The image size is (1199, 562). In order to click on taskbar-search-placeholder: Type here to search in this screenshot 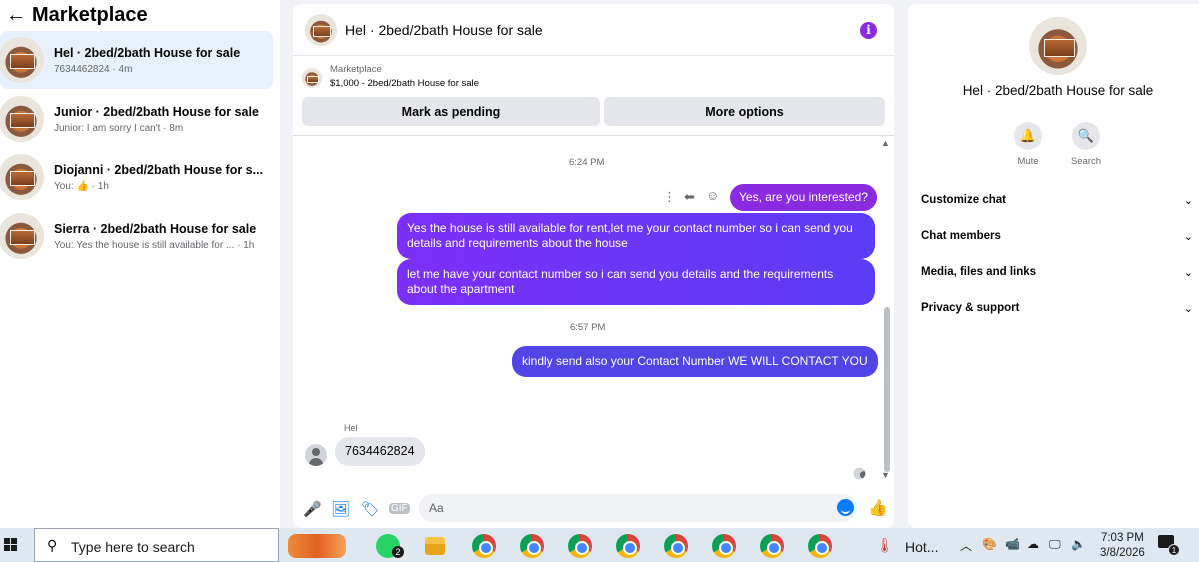, I will do `click(133, 547)`.